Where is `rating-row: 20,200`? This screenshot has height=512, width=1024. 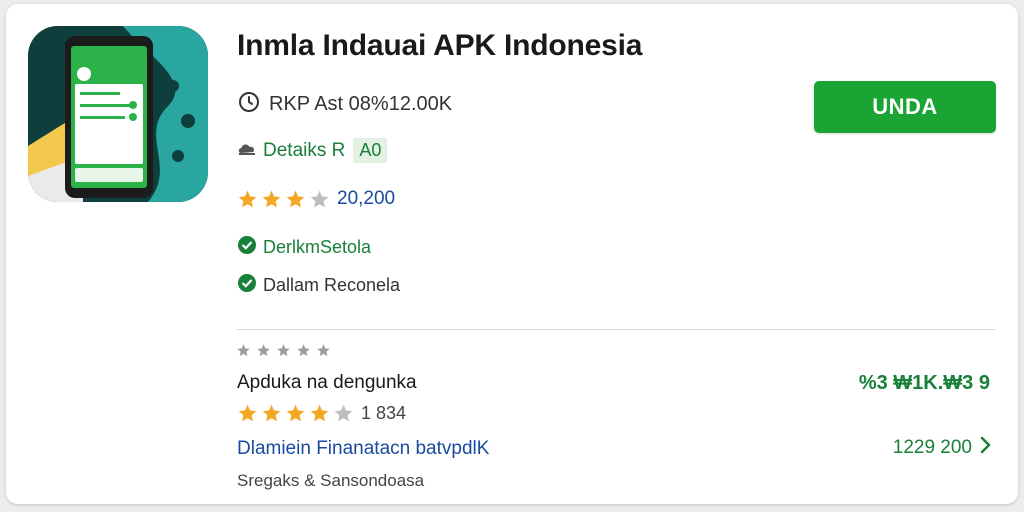 rating-row: 20,200 is located at coordinates (316, 199).